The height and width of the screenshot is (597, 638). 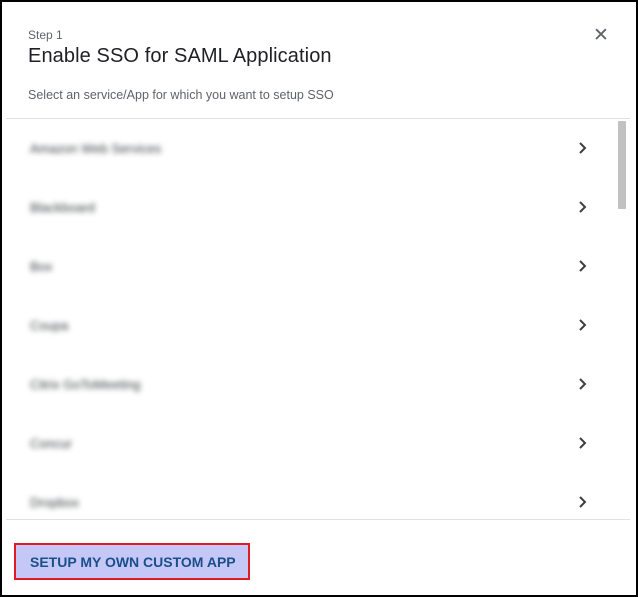 What do you see at coordinates (310, 496) in the screenshot?
I see `list-item: Dropbox` at bounding box center [310, 496].